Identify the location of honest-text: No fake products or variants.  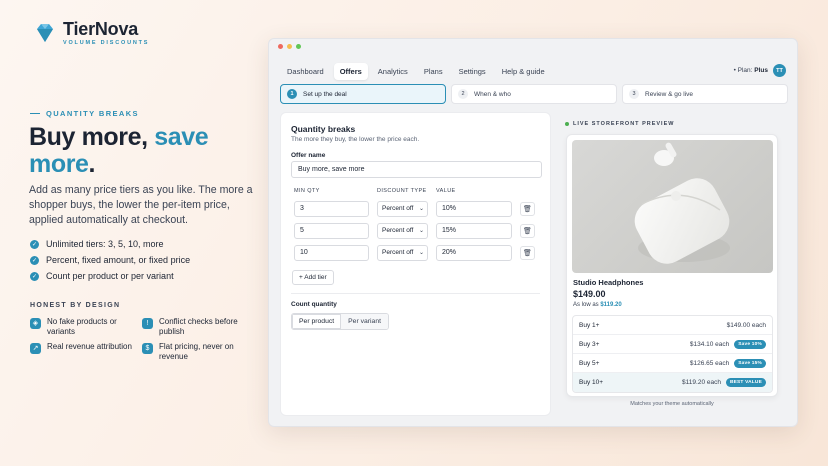
(82, 326).